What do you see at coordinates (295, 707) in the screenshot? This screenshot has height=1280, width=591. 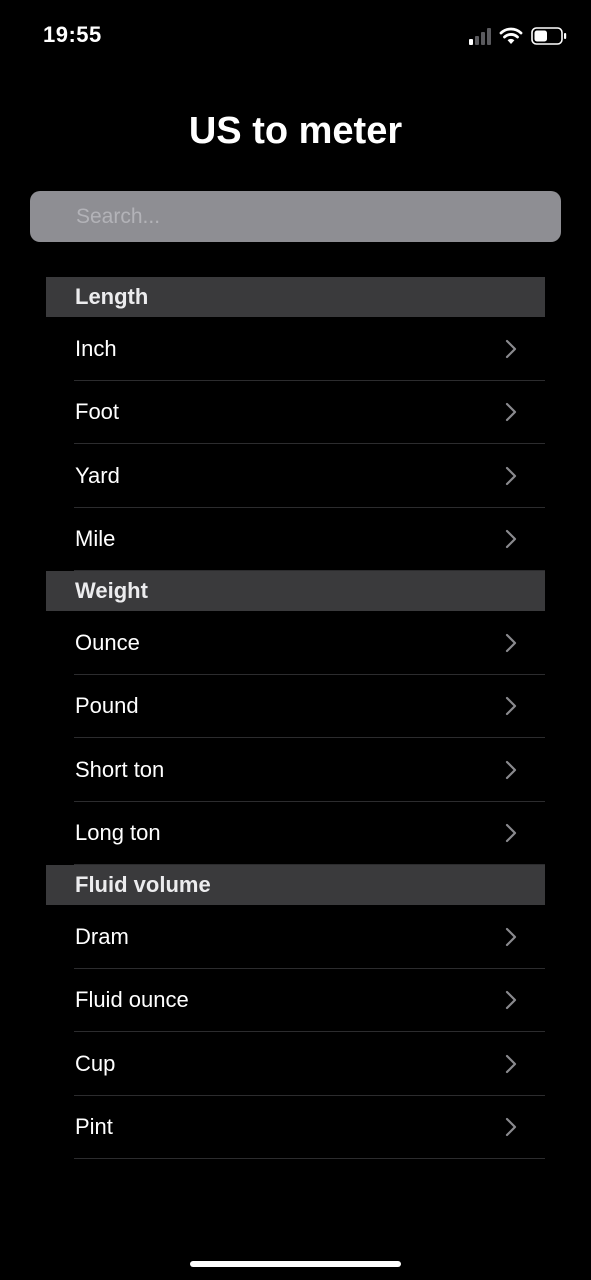 I see `list-item-pound: Pound` at bounding box center [295, 707].